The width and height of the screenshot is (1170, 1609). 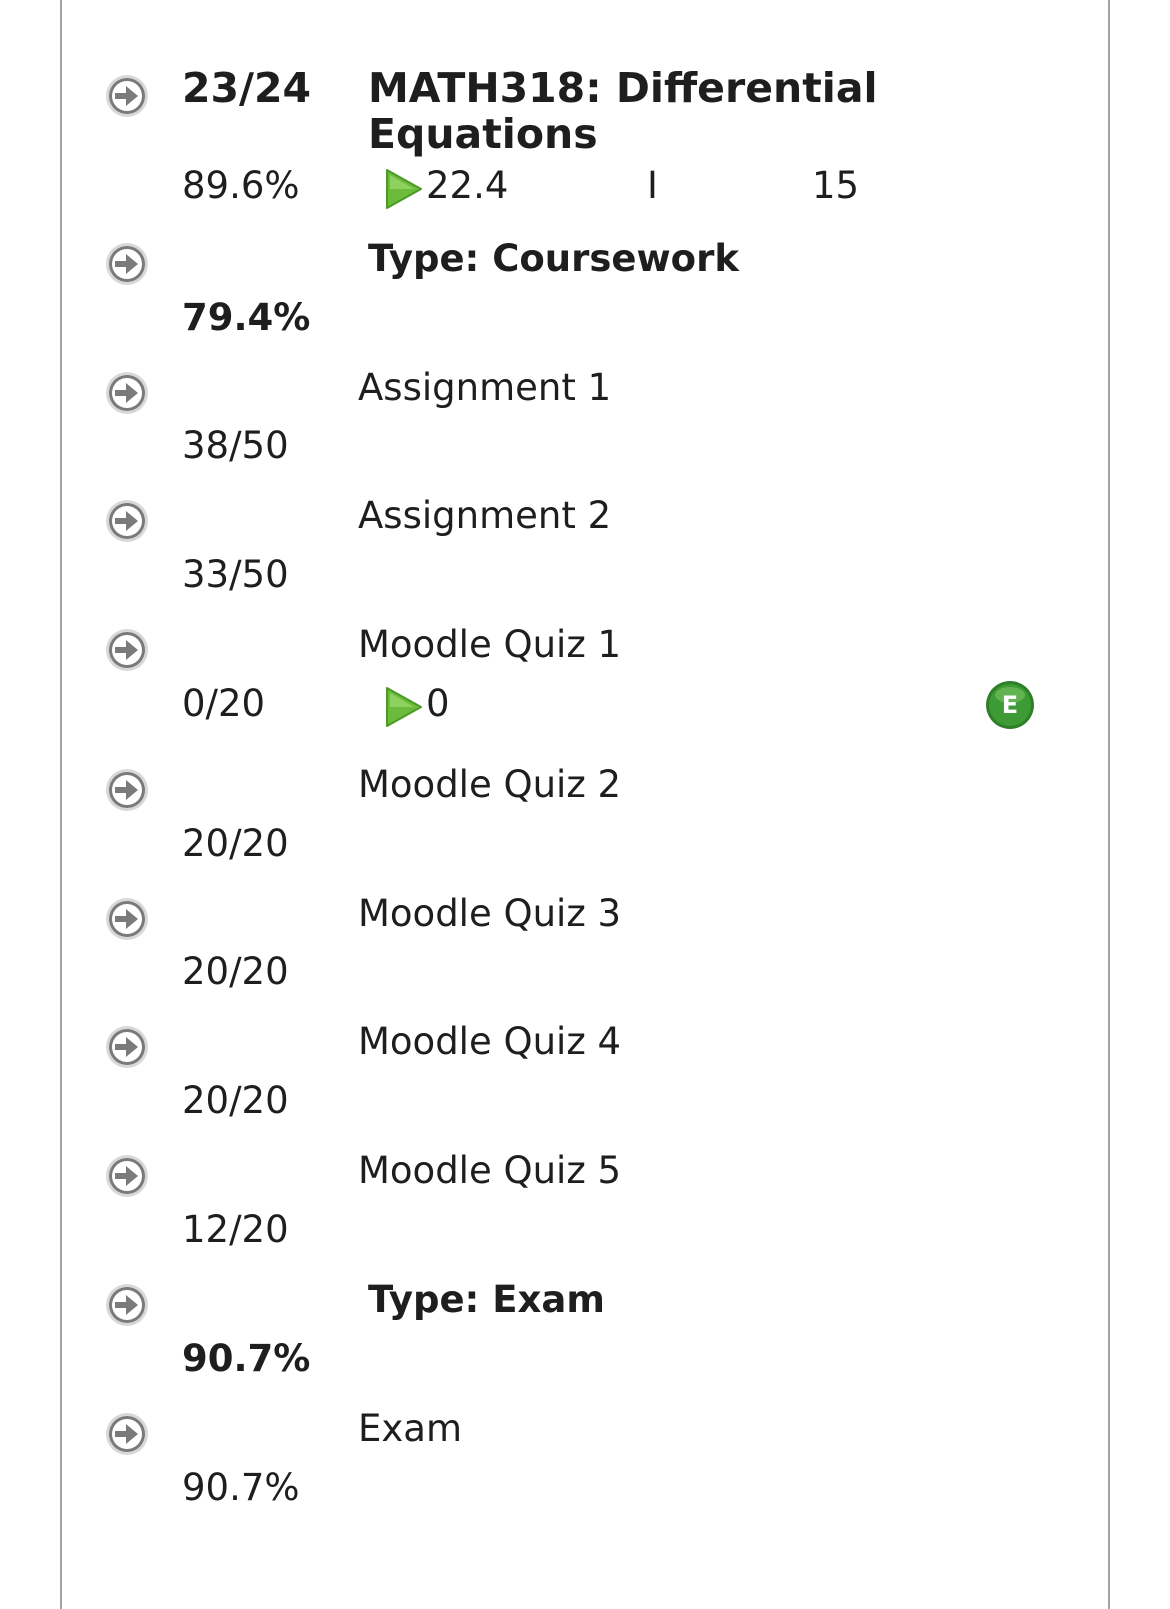 What do you see at coordinates (241, 1487) in the screenshot?
I see `item-grade: 90.7%` at bounding box center [241, 1487].